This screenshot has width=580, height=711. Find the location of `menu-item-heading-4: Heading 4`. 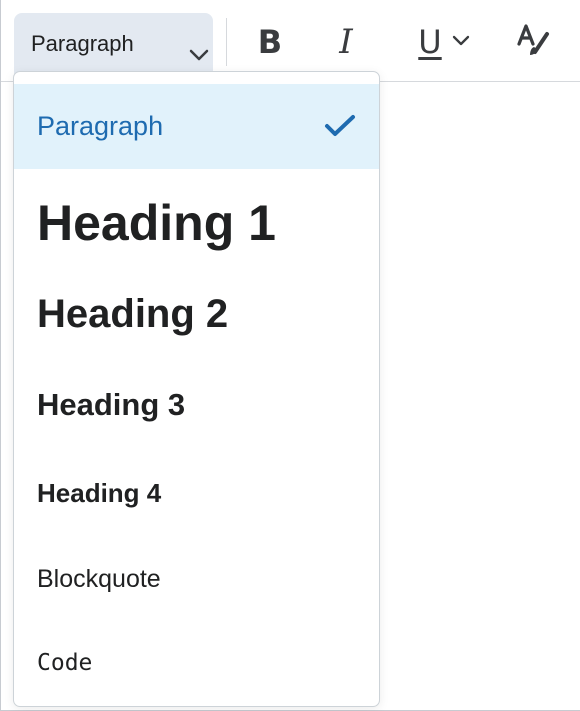

menu-item-heading-4: Heading 4 is located at coordinates (196, 493).